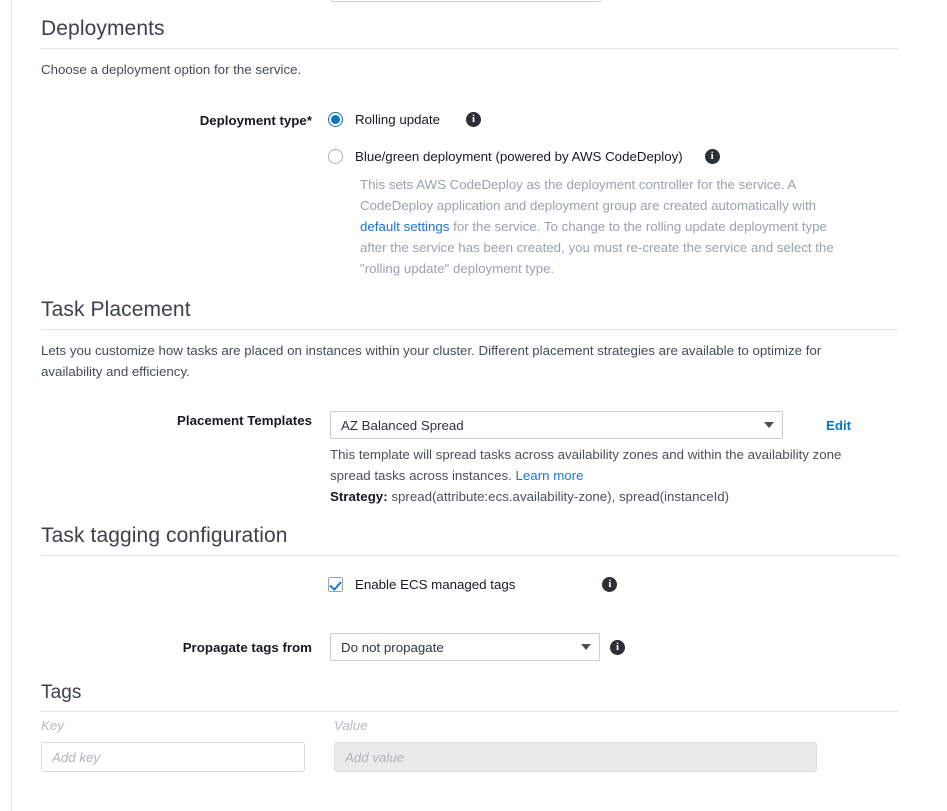 The height and width of the screenshot is (811, 947). What do you see at coordinates (550, 475) in the screenshot?
I see `learn-more-link: Learn more` at bounding box center [550, 475].